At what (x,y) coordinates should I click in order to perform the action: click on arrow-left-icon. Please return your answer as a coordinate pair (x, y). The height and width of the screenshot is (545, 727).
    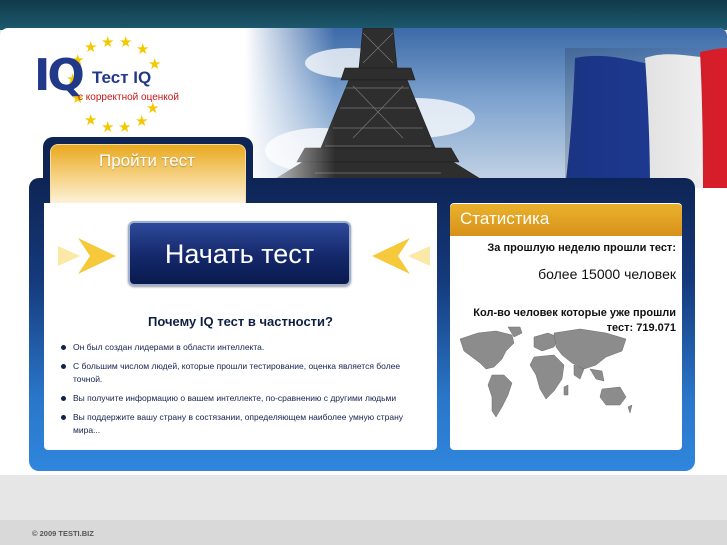
    Looking at the image, I should click on (401, 256).